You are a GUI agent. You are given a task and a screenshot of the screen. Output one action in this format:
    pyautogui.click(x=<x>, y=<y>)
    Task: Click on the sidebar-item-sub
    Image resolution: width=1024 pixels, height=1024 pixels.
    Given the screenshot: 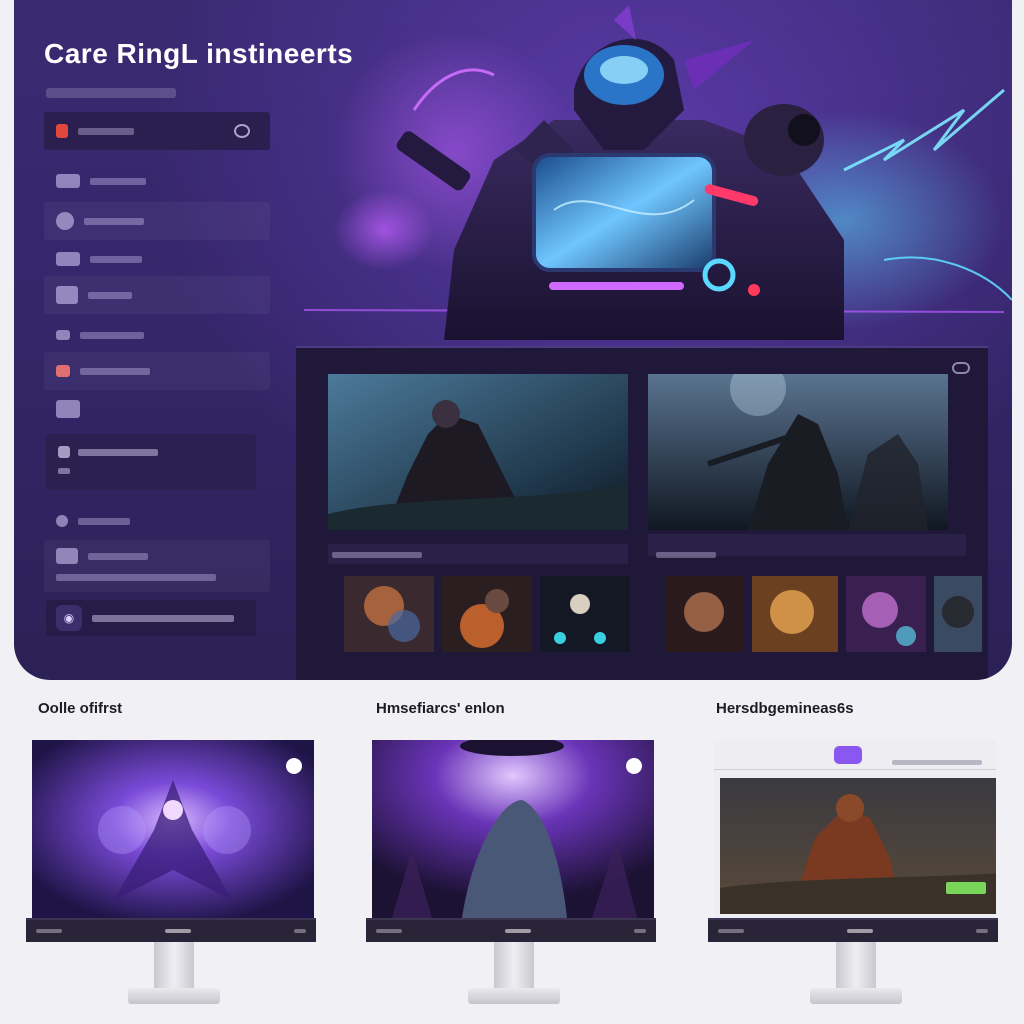 What is the action you would take?
    pyautogui.click(x=136, y=577)
    